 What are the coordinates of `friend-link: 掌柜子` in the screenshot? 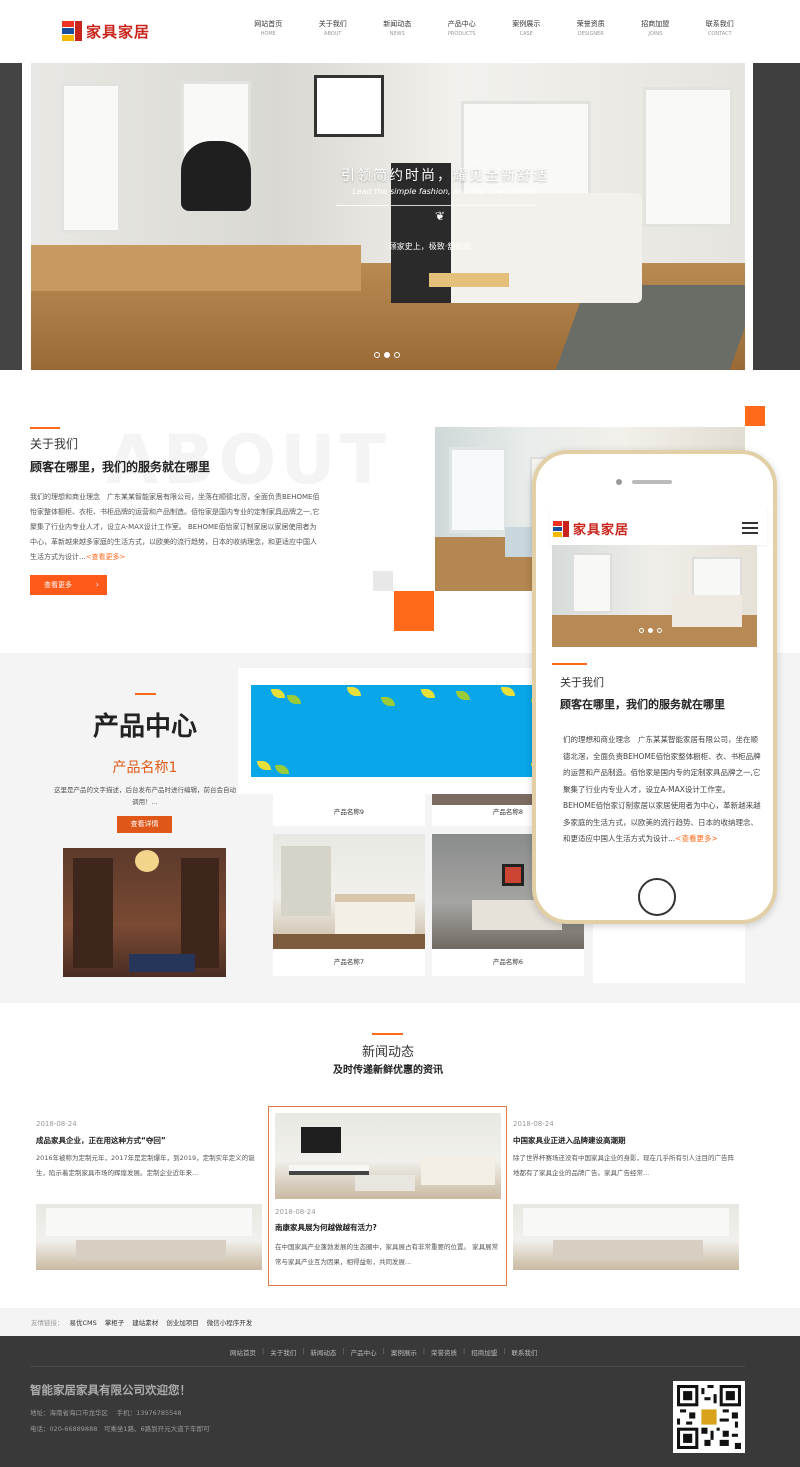 It's located at (115, 1322).